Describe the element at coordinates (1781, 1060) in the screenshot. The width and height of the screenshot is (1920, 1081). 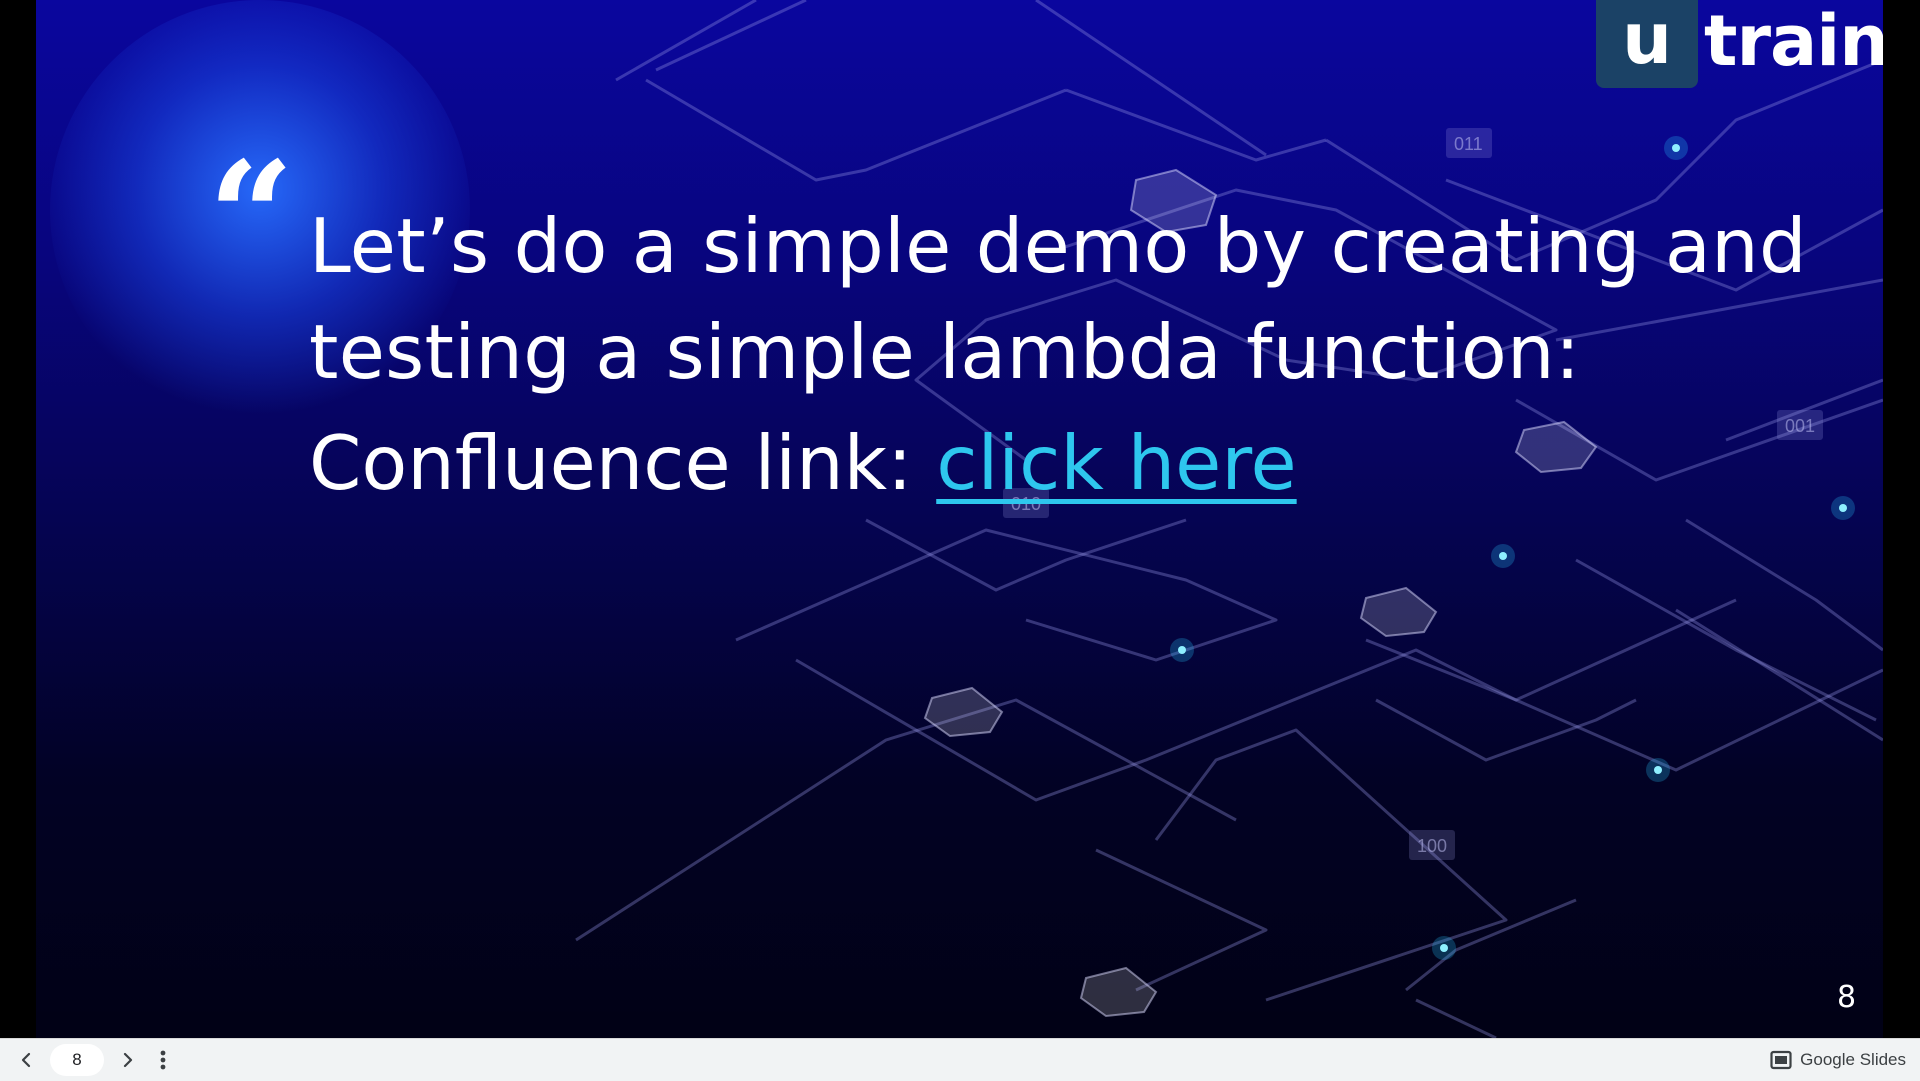
I see `google-slides-icon` at that location.